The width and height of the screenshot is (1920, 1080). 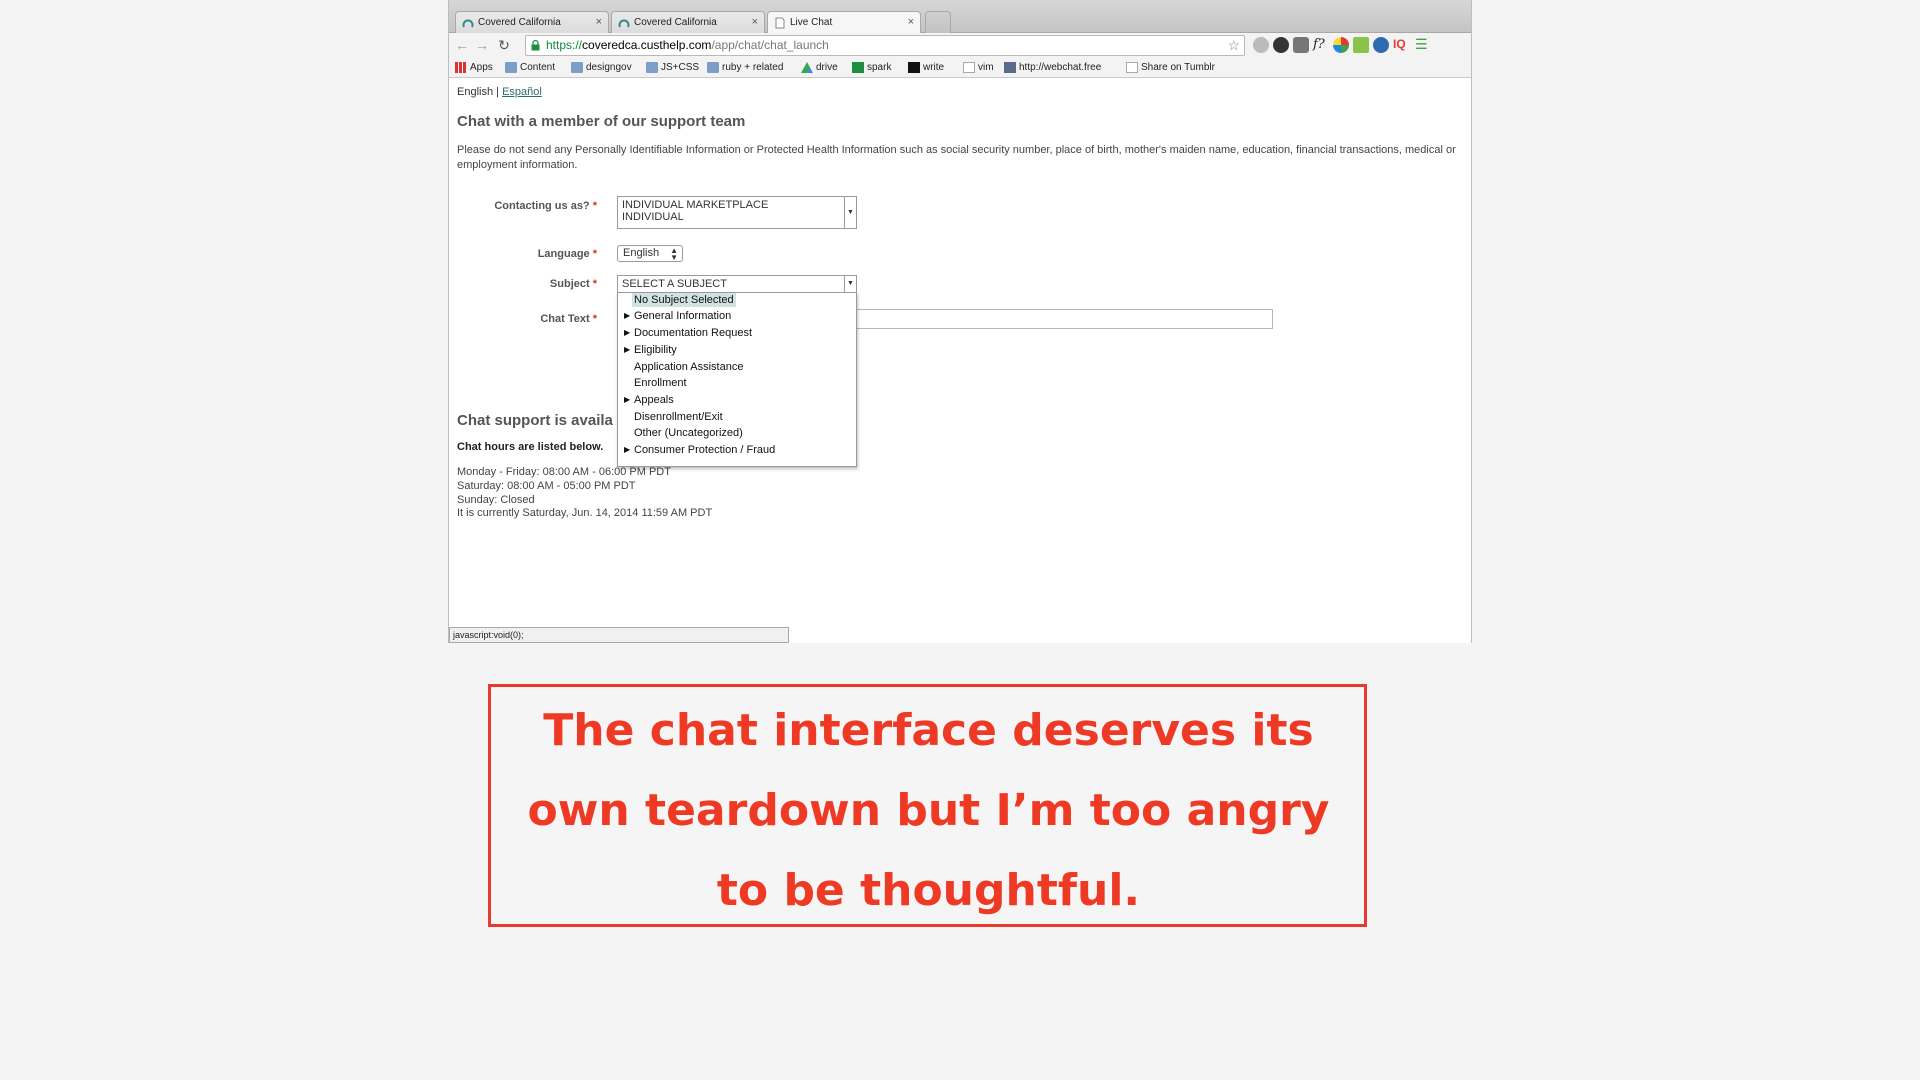 What do you see at coordinates (568, 319) in the screenshot?
I see `chat-text-label: Chat Text *` at bounding box center [568, 319].